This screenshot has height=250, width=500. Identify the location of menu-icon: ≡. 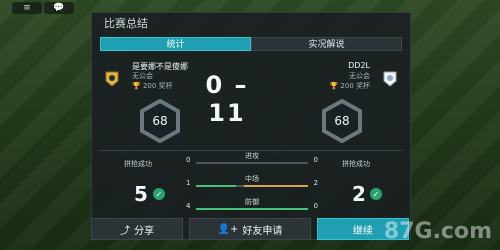
(27, 8).